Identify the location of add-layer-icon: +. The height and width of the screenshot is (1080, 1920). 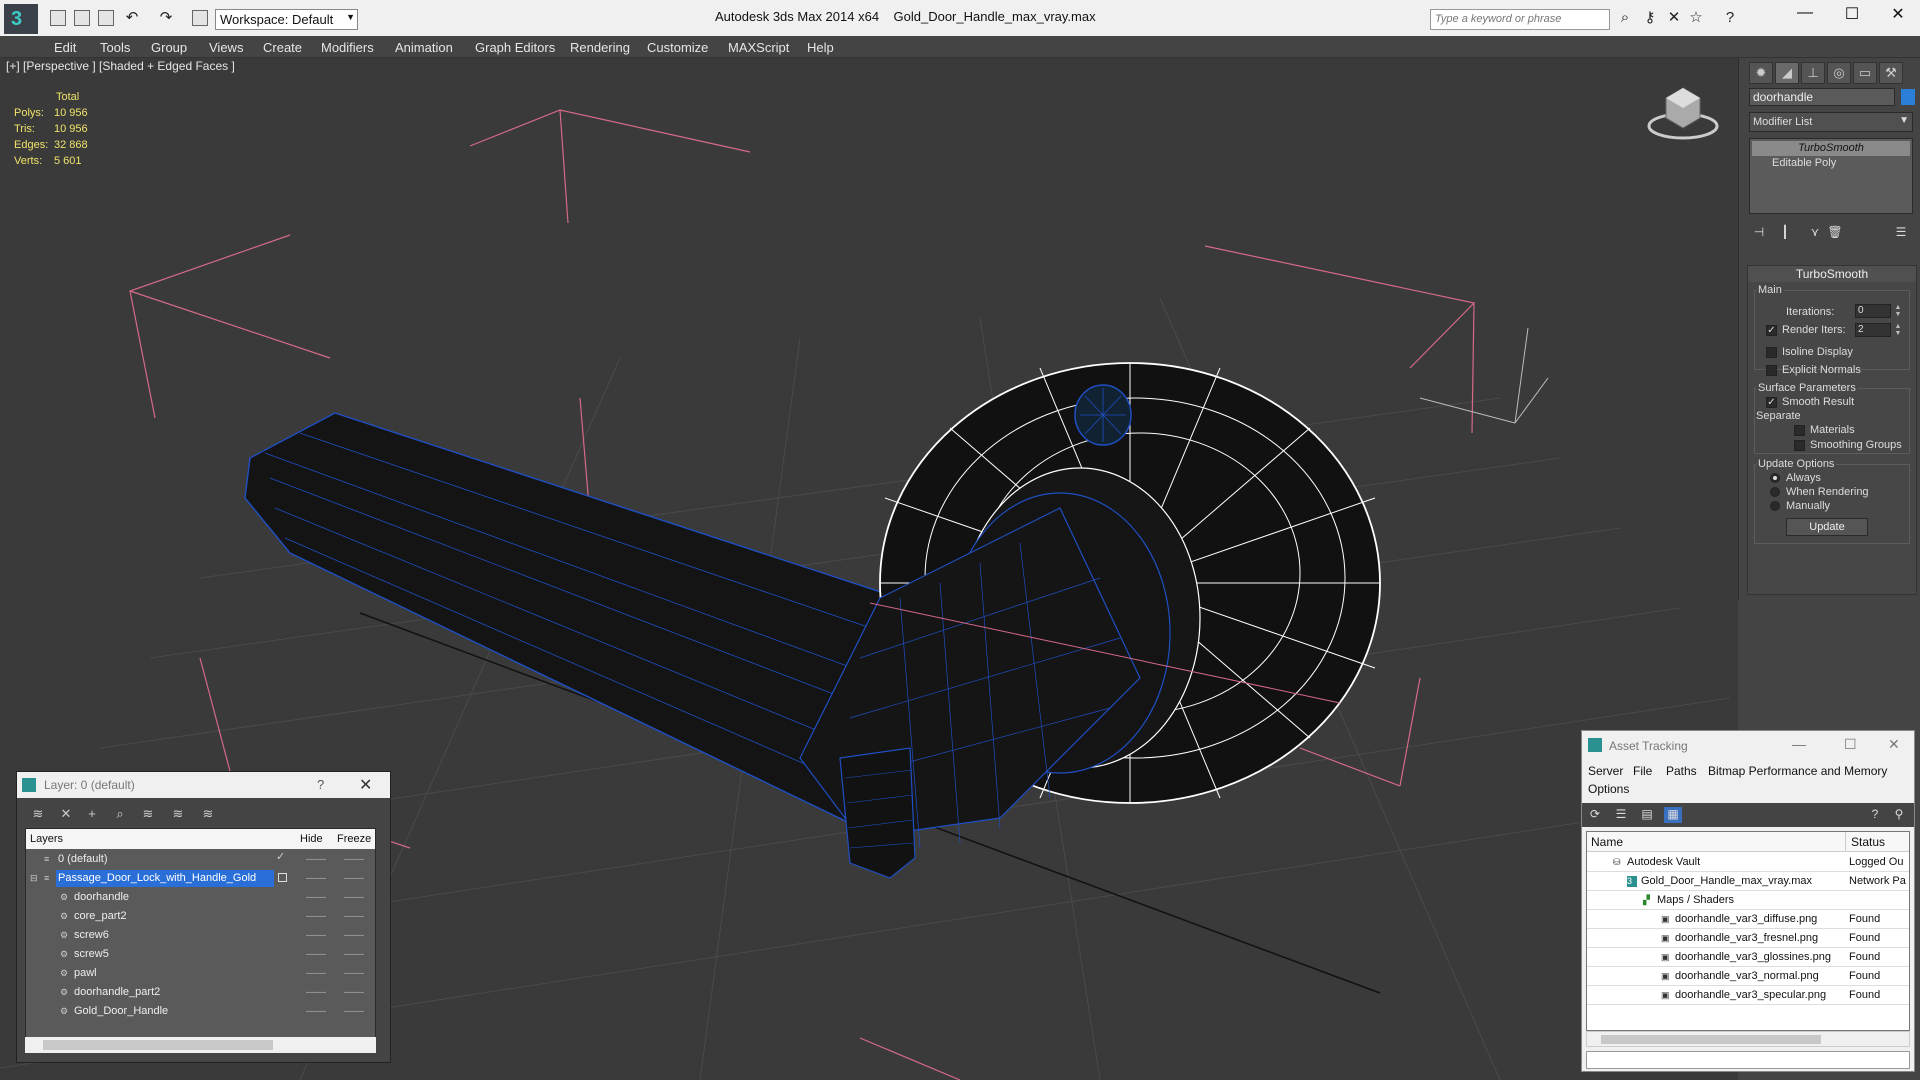
(92, 814).